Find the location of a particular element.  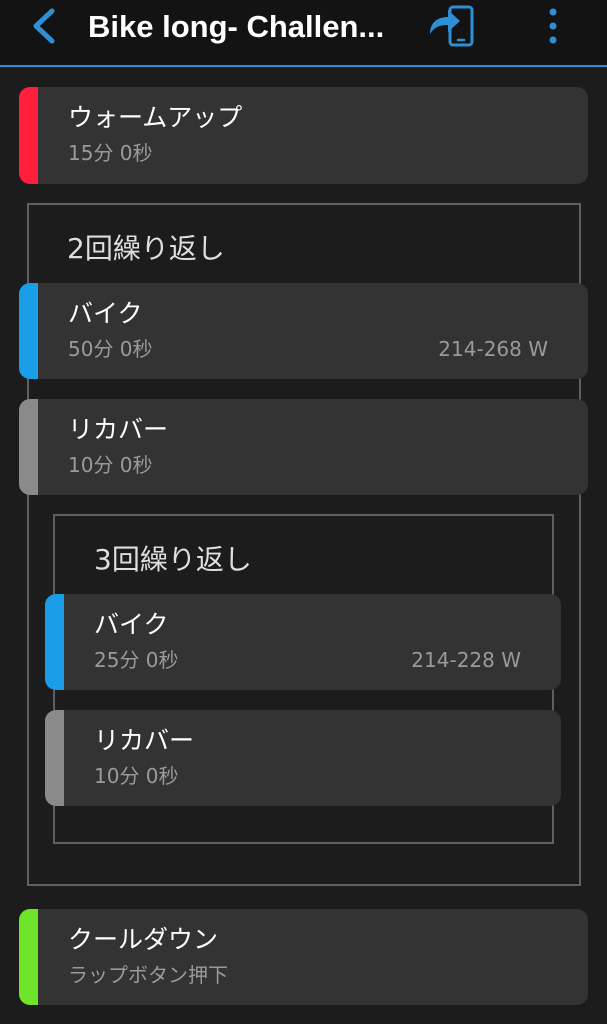

step-warmup: ウォームアップ 15分 0秒 is located at coordinates (303, 135).